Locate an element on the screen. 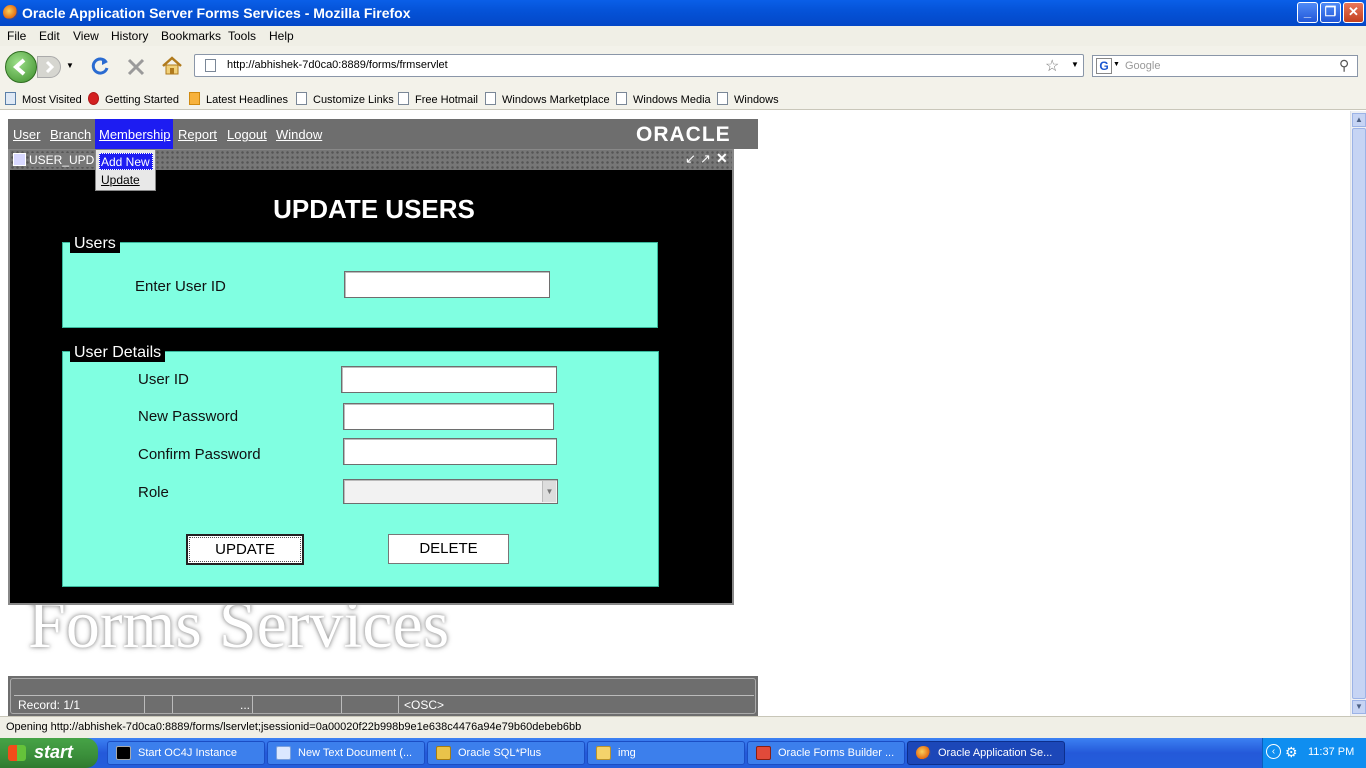 The image size is (1366, 768). google-icon: G is located at coordinates (1104, 66).